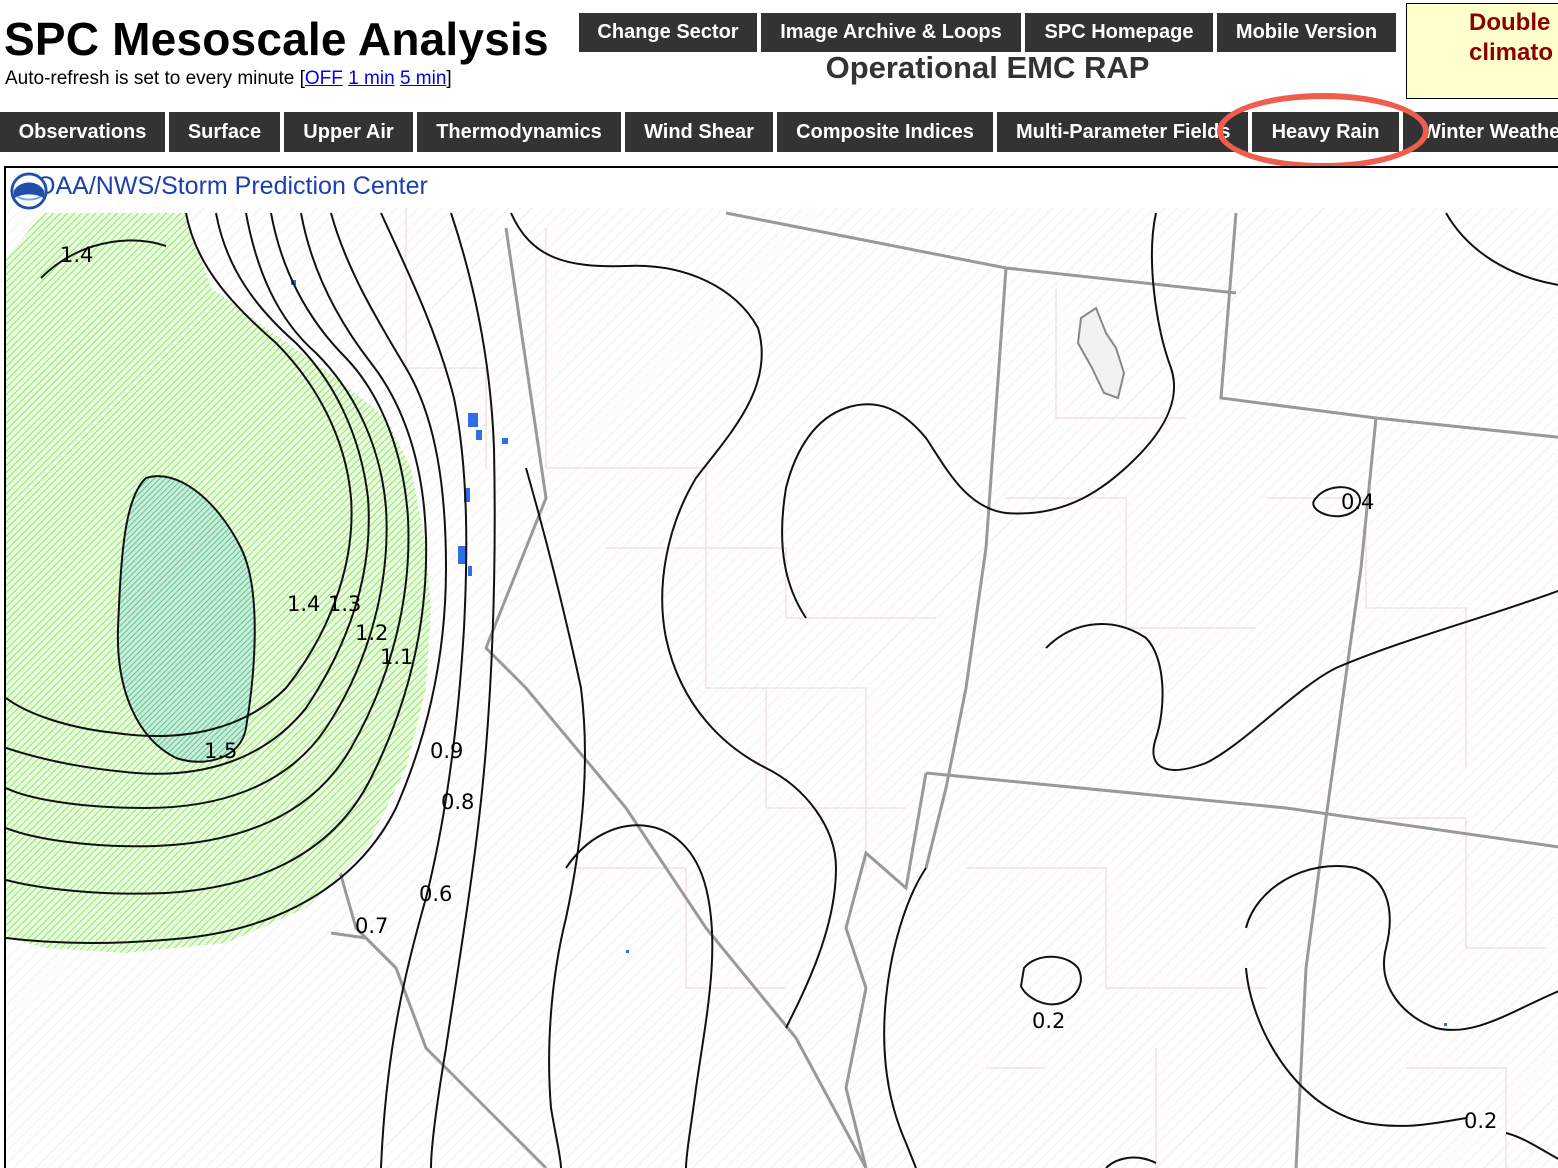  What do you see at coordinates (371, 633) in the screenshot?
I see `contour-label: 1.2` at bounding box center [371, 633].